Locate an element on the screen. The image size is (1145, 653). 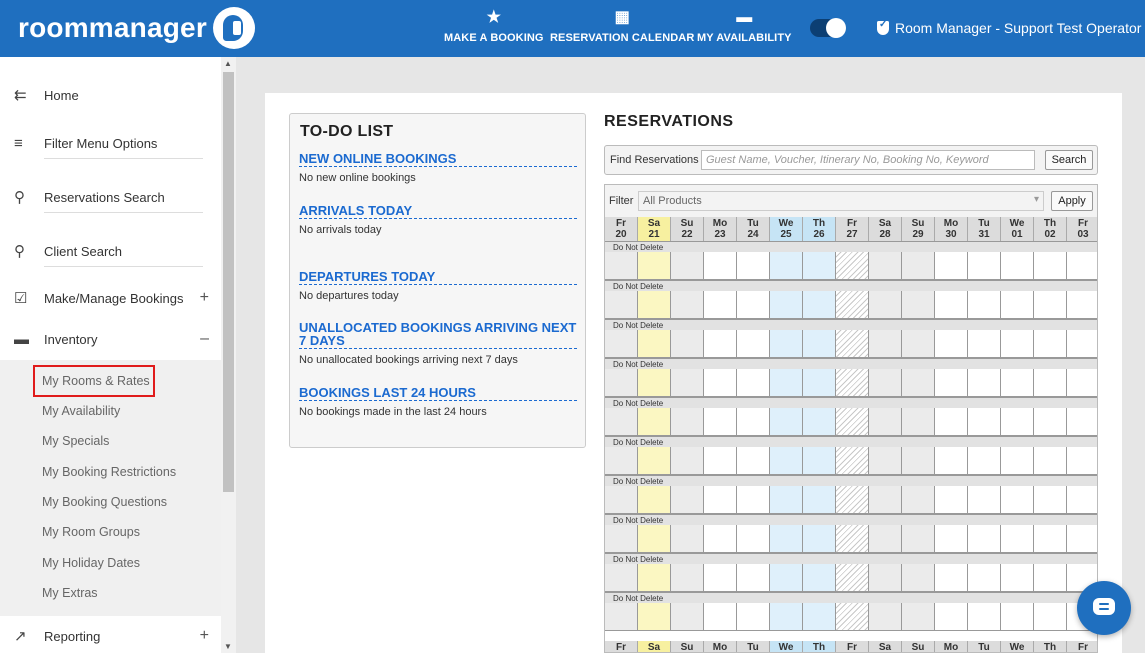
todo-heading: BOOKINGS LAST 24 HOURS is located at coordinates (438, 393).